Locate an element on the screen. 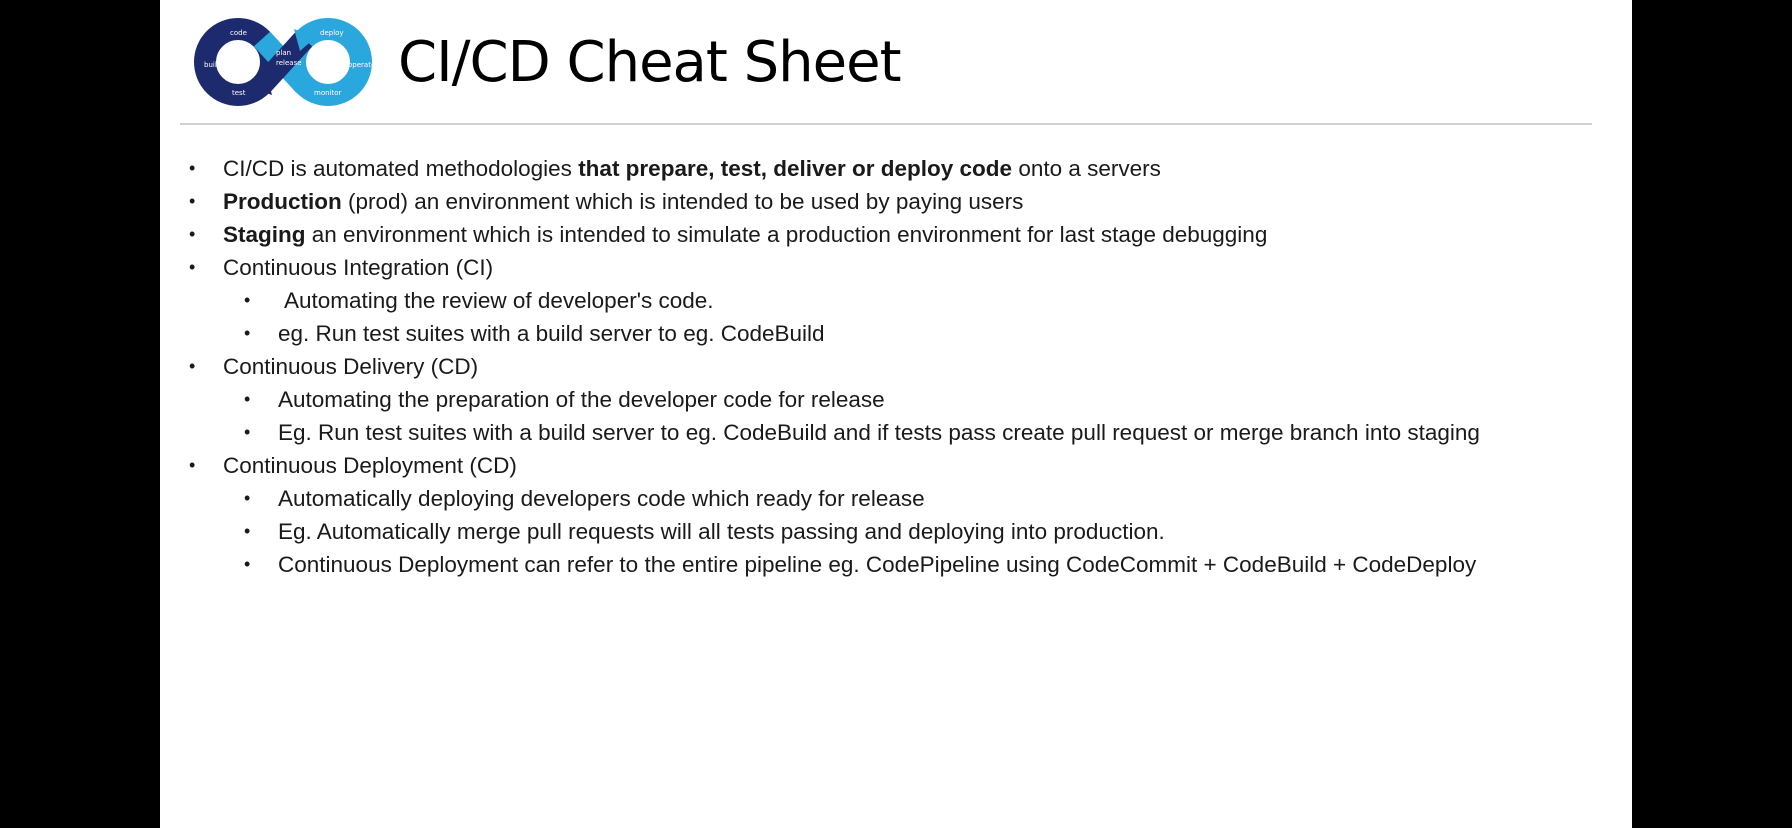 This screenshot has width=1792, height=828. bullet-text-part: CI/CD is automated methodologies is located at coordinates (401, 168).